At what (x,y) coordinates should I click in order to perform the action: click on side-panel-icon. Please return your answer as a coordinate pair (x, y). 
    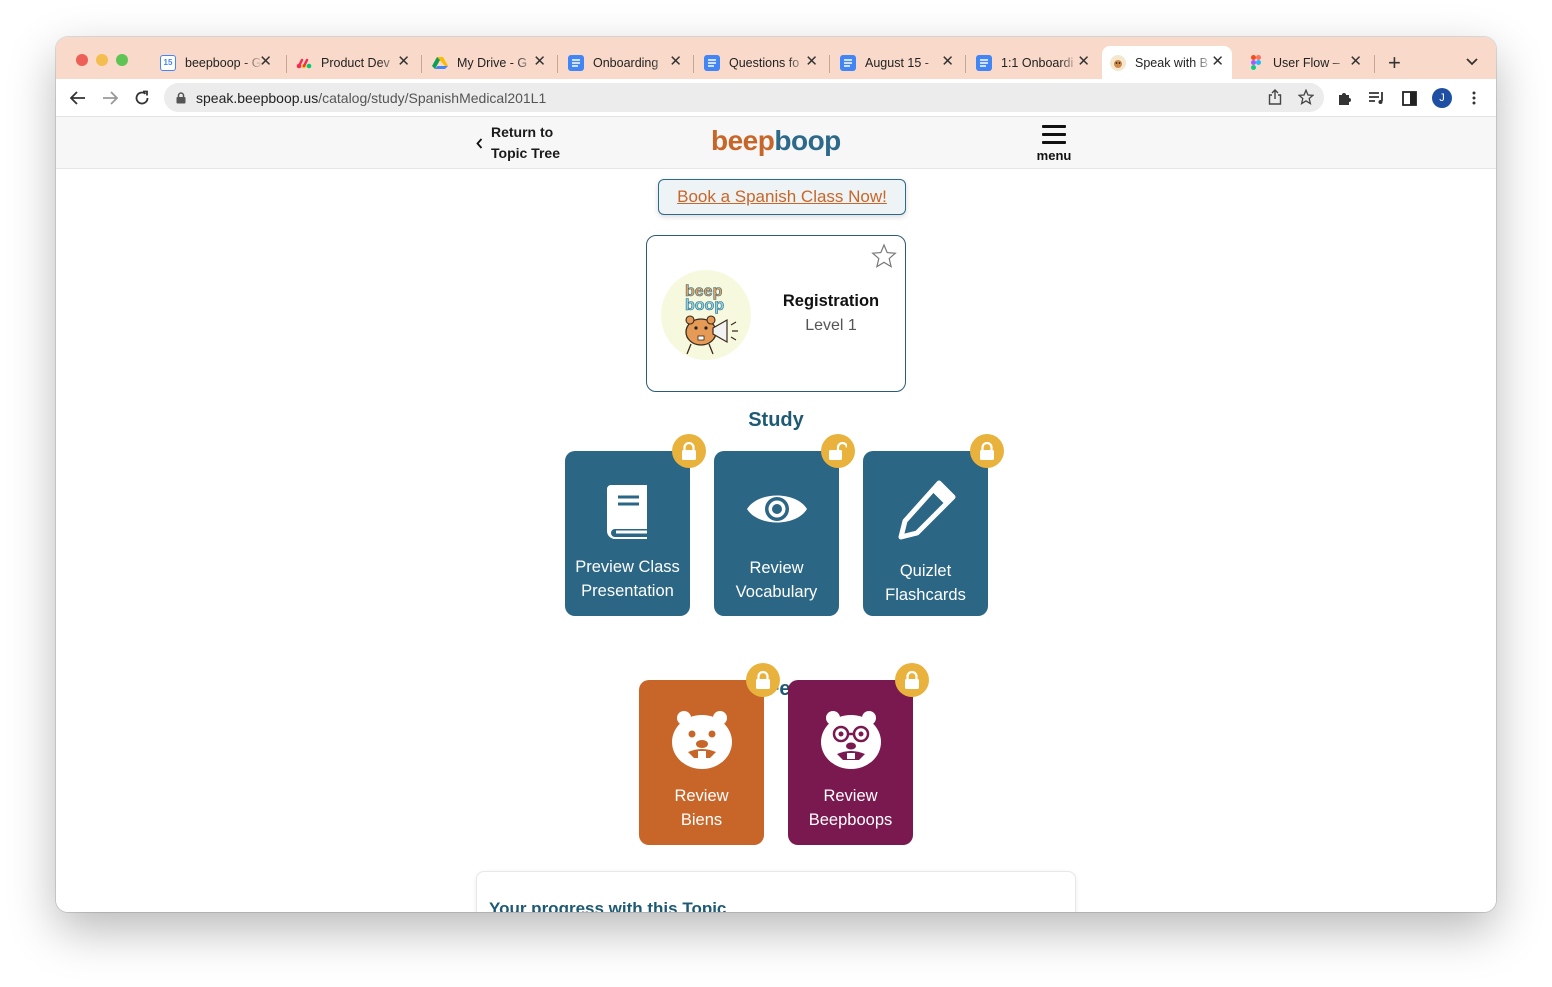
    Looking at the image, I should click on (1409, 98).